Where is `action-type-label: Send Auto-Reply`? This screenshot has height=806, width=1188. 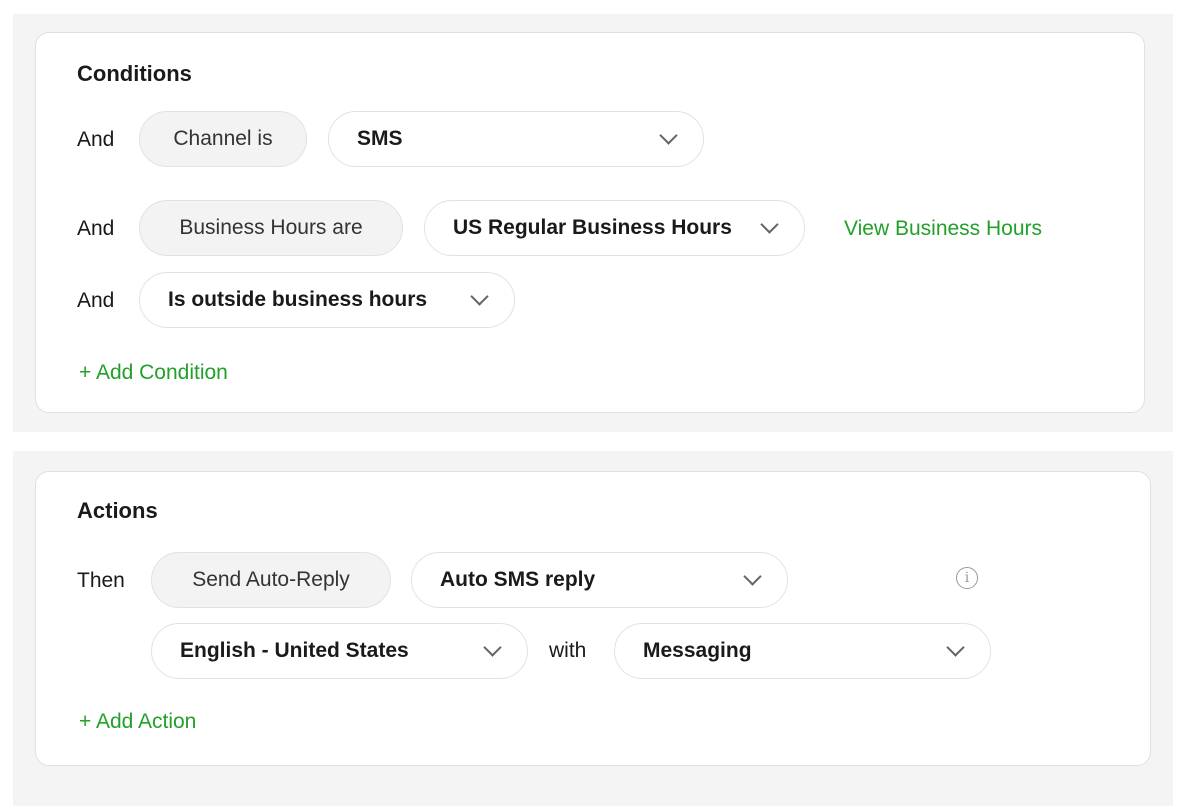
action-type-label: Send Auto-Reply is located at coordinates (271, 579).